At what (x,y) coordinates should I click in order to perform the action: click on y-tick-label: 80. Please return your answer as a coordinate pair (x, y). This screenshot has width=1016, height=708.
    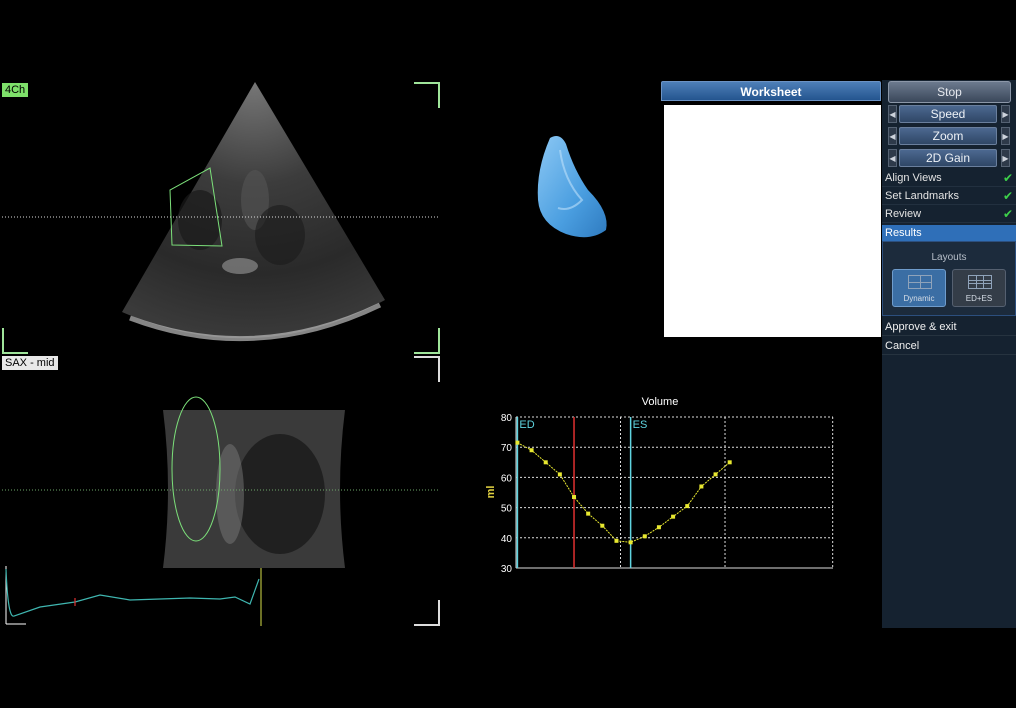
    Looking at the image, I should click on (507, 418).